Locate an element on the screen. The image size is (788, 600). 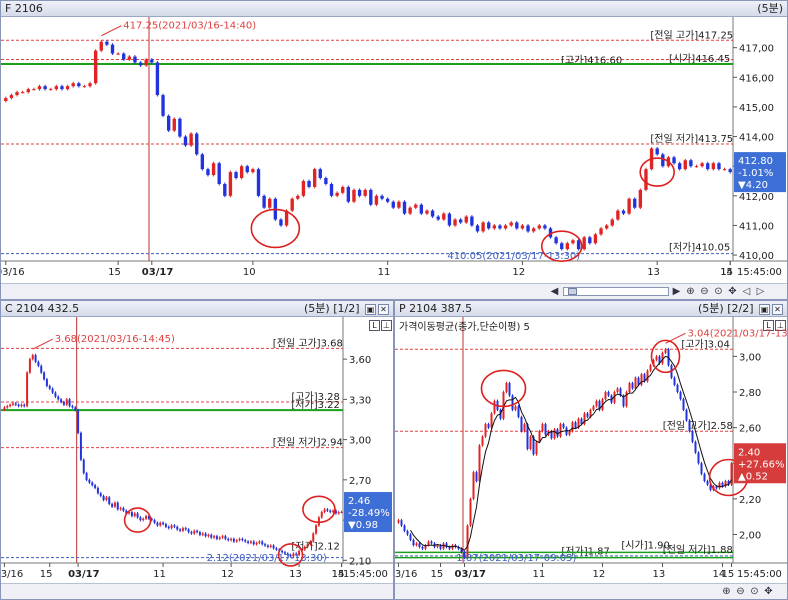
scroll-right-icon: ▶ is located at coordinates (676, 291).